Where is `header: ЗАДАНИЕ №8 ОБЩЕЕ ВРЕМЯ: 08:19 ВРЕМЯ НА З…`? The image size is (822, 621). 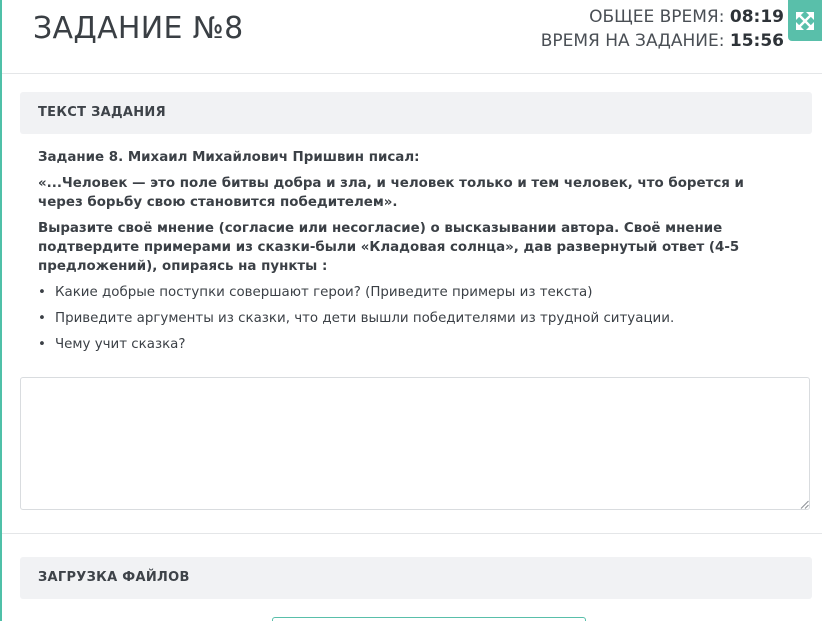 header: ЗАДАНИЕ №8 ОБЩЕЕ ВРЕМЯ: 08:19 ВРЕМЯ НА З… is located at coordinates (412, 37).